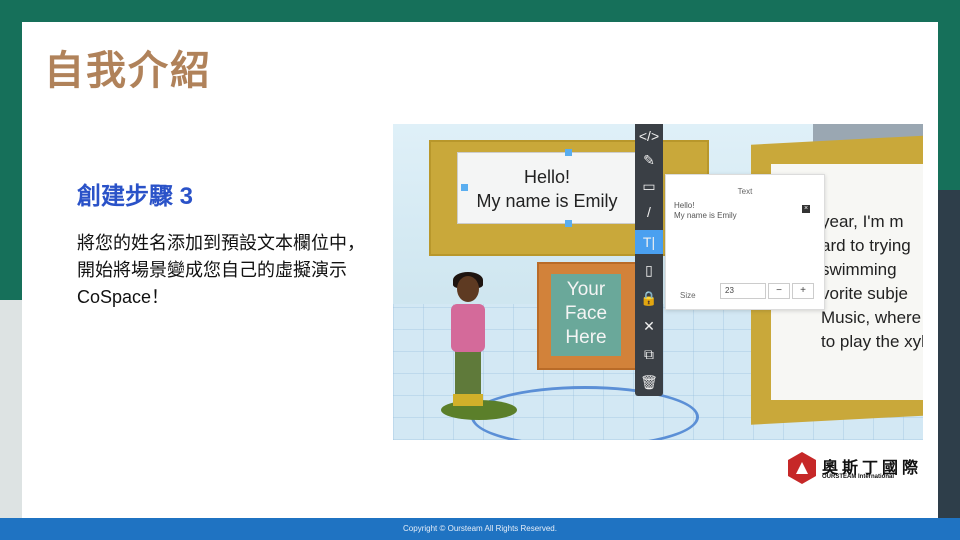 The width and height of the screenshot is (960, 540). Describe the element at coordinates (135, 196) in the screenshot. I see `slide-subtitle: 創建步驟 3` at that location.